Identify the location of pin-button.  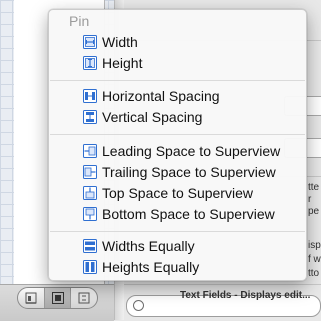
(58, 298).